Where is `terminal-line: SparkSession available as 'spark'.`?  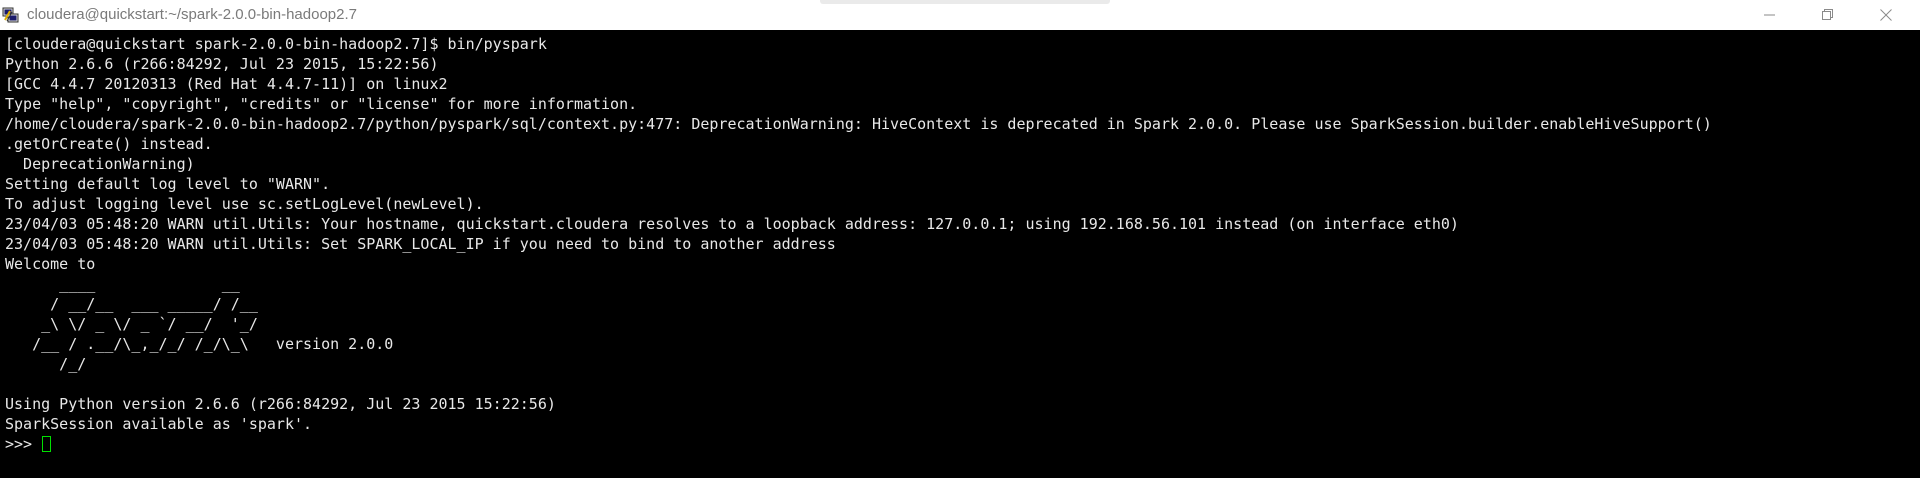
terminal-line: SparkSession available as 'spark'. is located at coordinates (159, 424).